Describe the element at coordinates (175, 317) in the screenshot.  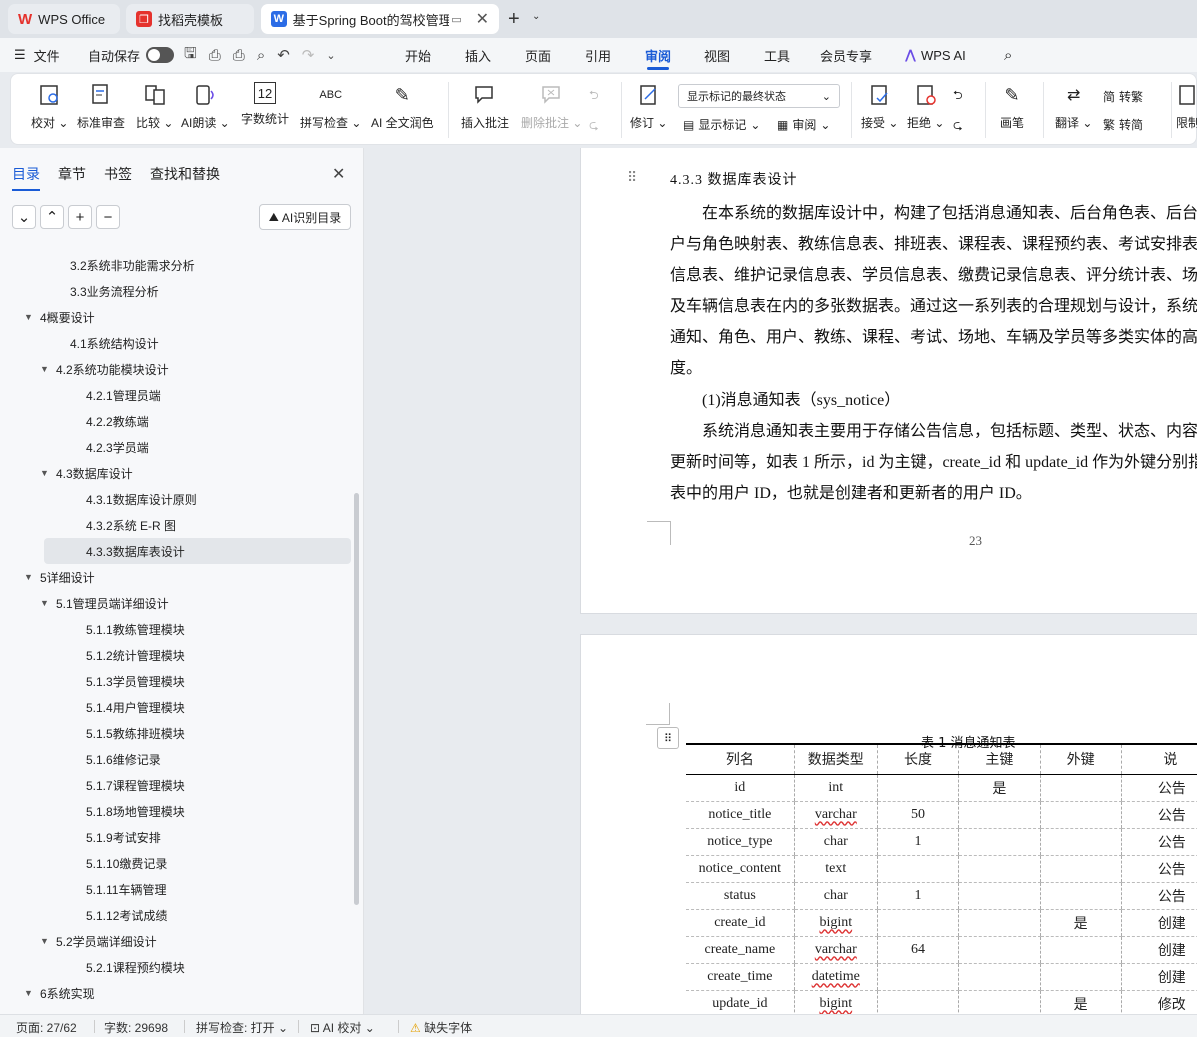
I see `toc-item: ▼ 4概要设计` at that location.